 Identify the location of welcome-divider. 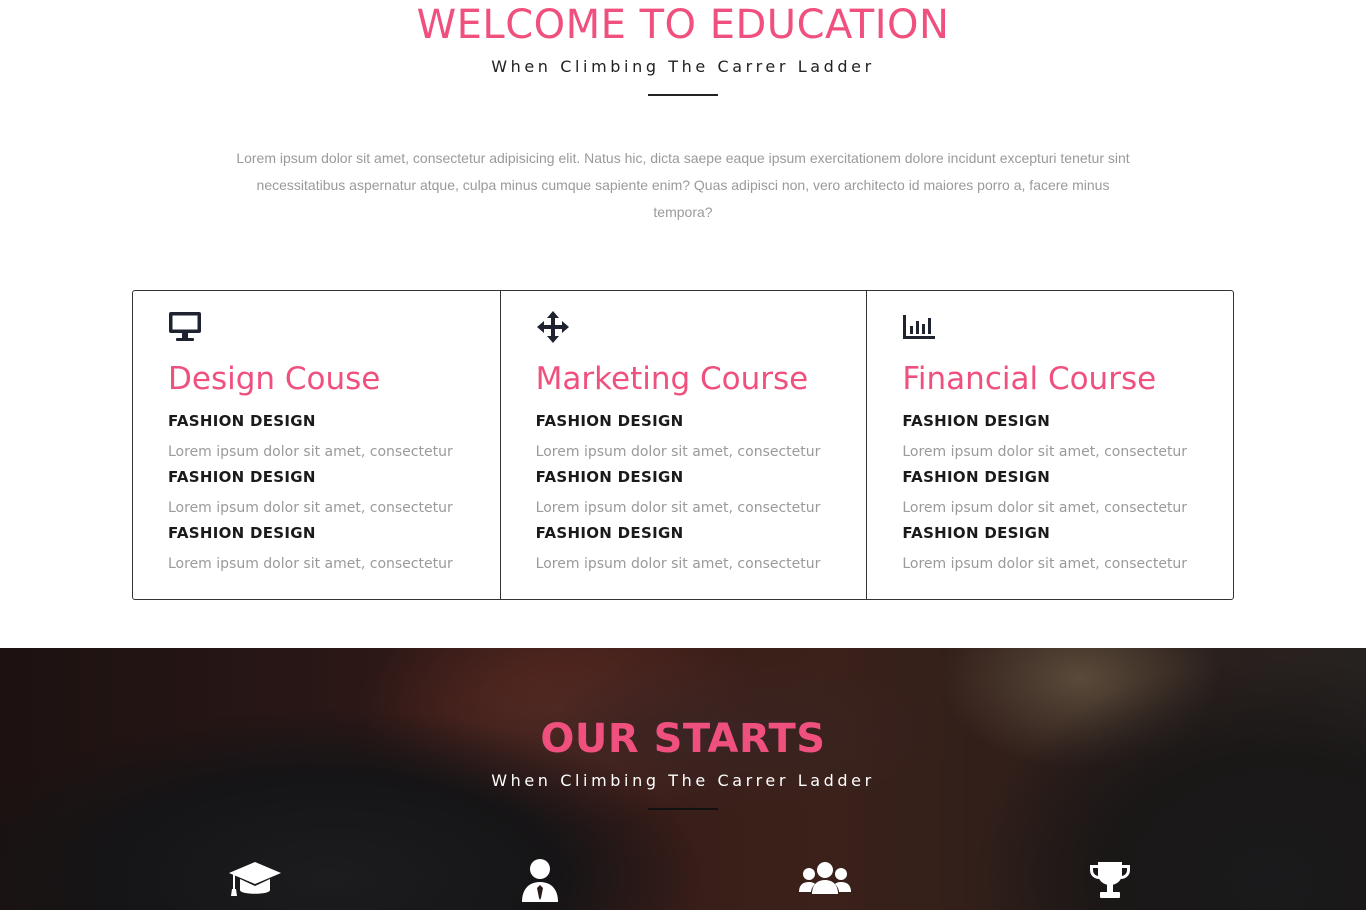
(683, 95).